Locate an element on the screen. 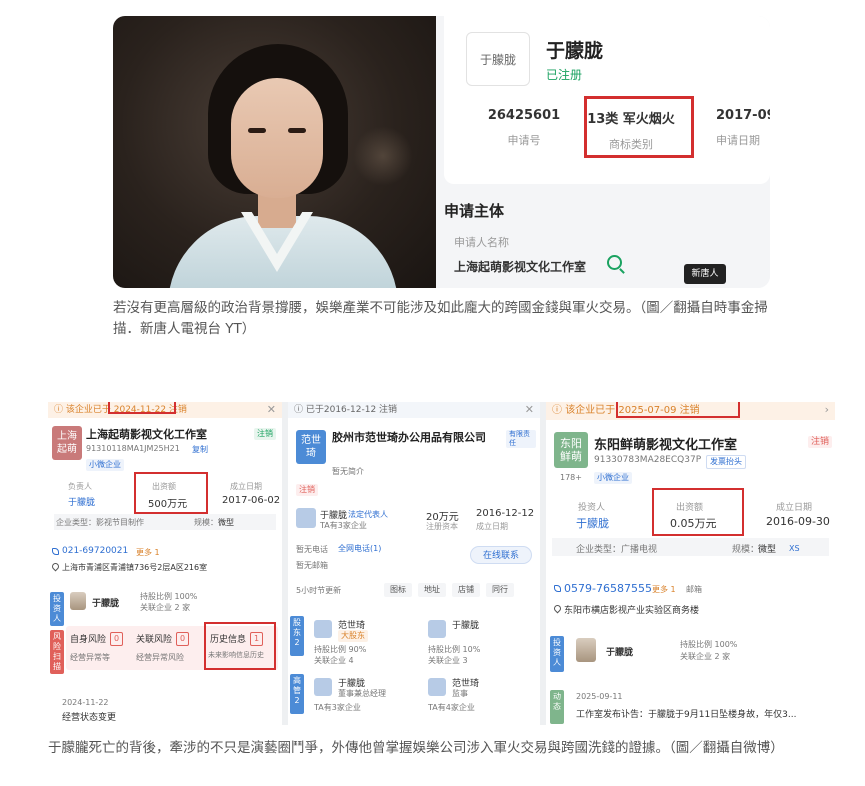 The image size is (865, 786). watermark-badge: 新唐人 is located at coordinates (705, 274).